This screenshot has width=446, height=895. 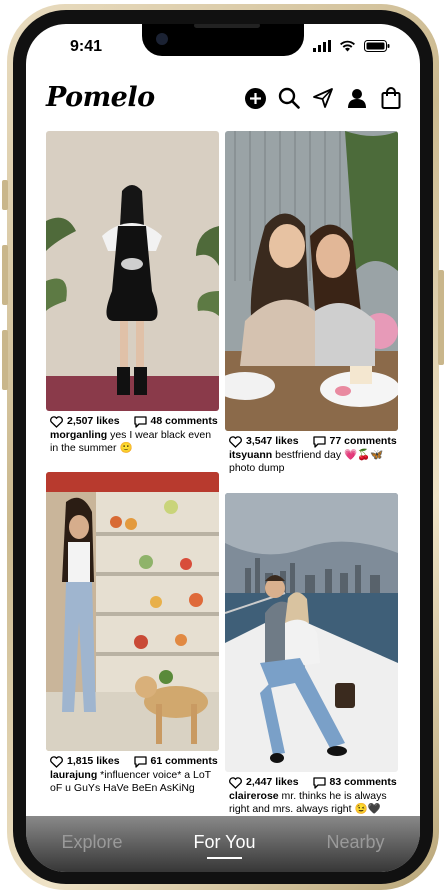 What do you see at coordinates (357, 98) in the screenshot?
I see `profile-icon` at bounding box center [357, 98].